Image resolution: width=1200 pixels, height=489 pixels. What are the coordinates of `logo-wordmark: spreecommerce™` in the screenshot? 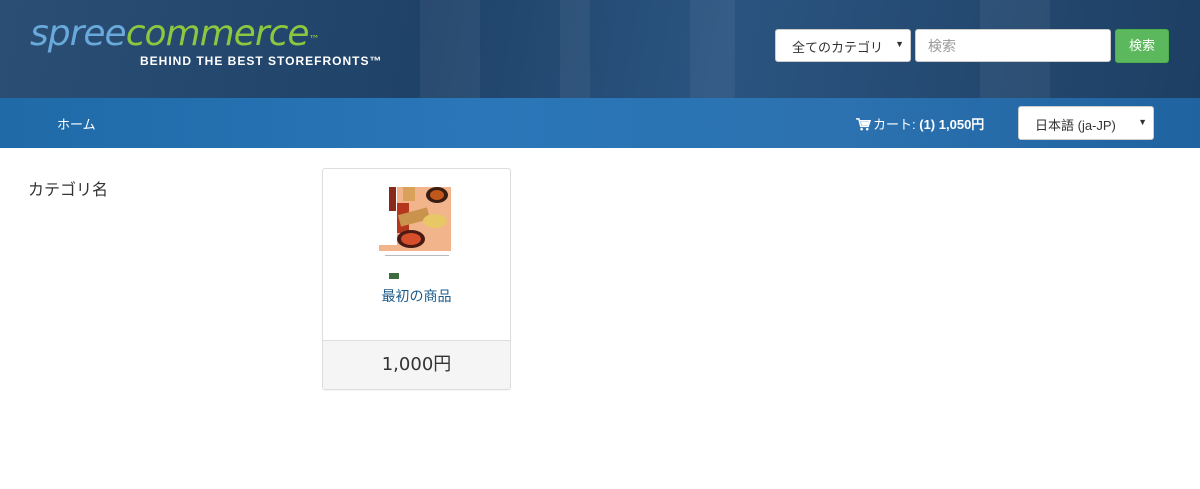 It's located at (175, 34).